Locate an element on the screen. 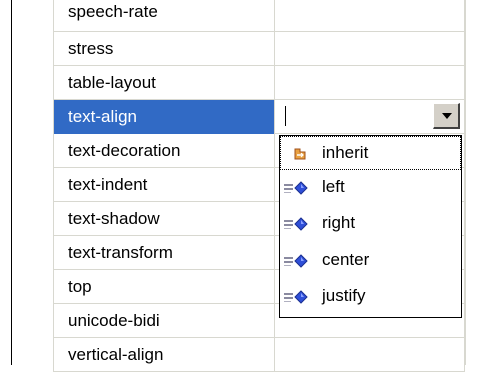  property-name: top is located at coordinates (164, 287).